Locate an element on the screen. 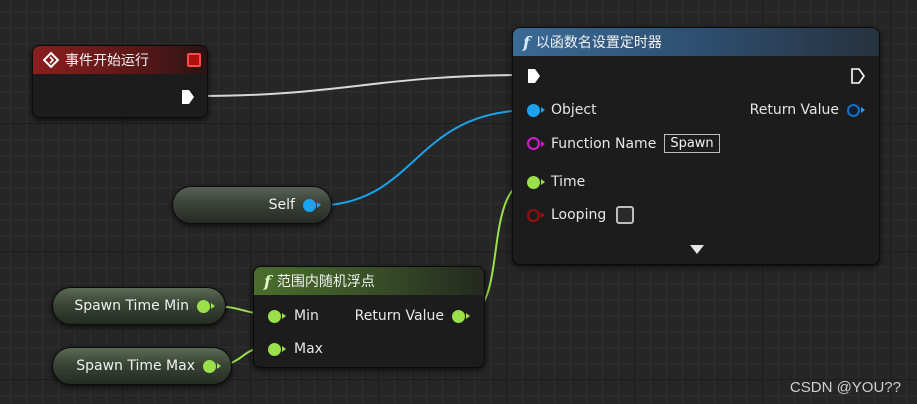 The height and width of the screenshot is (404, 917). random-max-pin: Max is located at coordinates (295, 349).